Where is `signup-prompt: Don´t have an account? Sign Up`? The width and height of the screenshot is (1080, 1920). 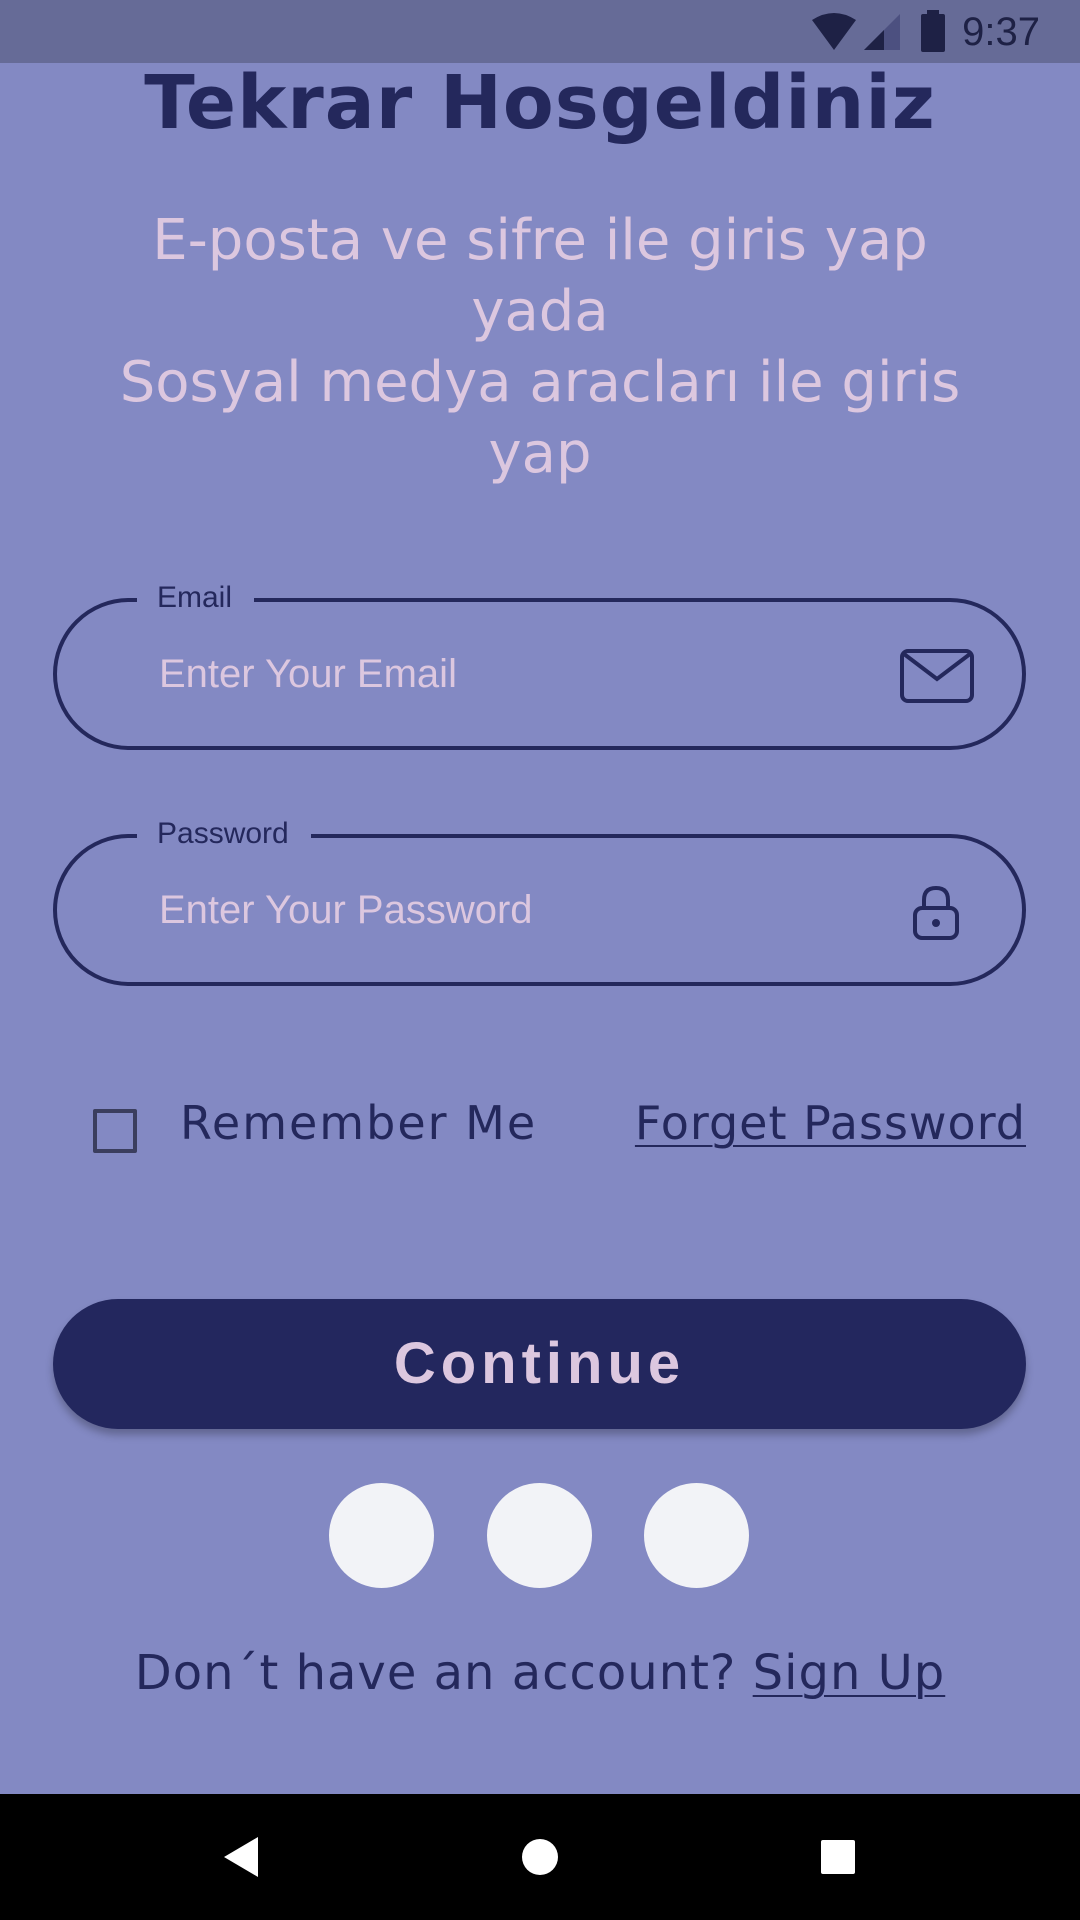 signup-prompt: Don´t have an account? Sign Up is located at coordinates (540, 1673).